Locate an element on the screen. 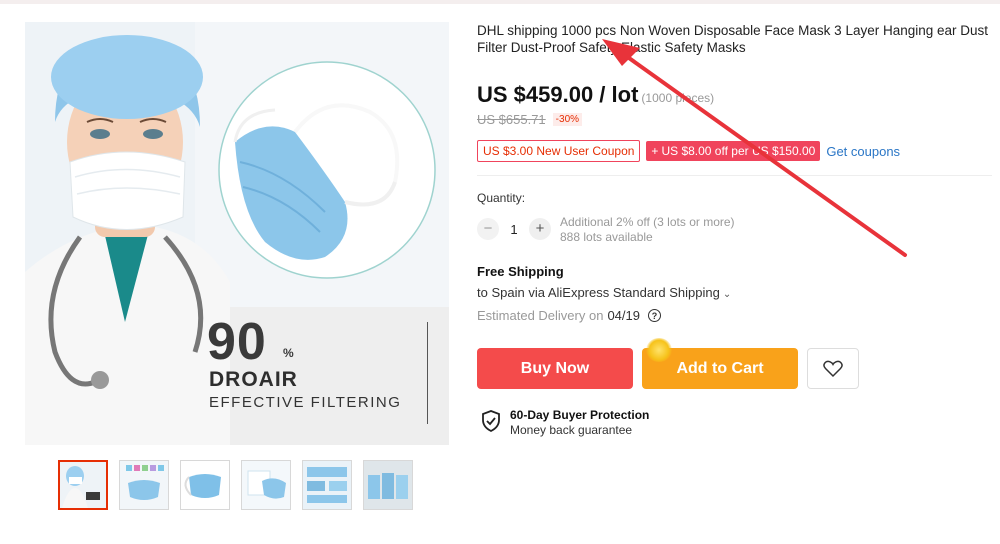  chevron-down-icon: ⌄ is located at coordinates (727, 294).